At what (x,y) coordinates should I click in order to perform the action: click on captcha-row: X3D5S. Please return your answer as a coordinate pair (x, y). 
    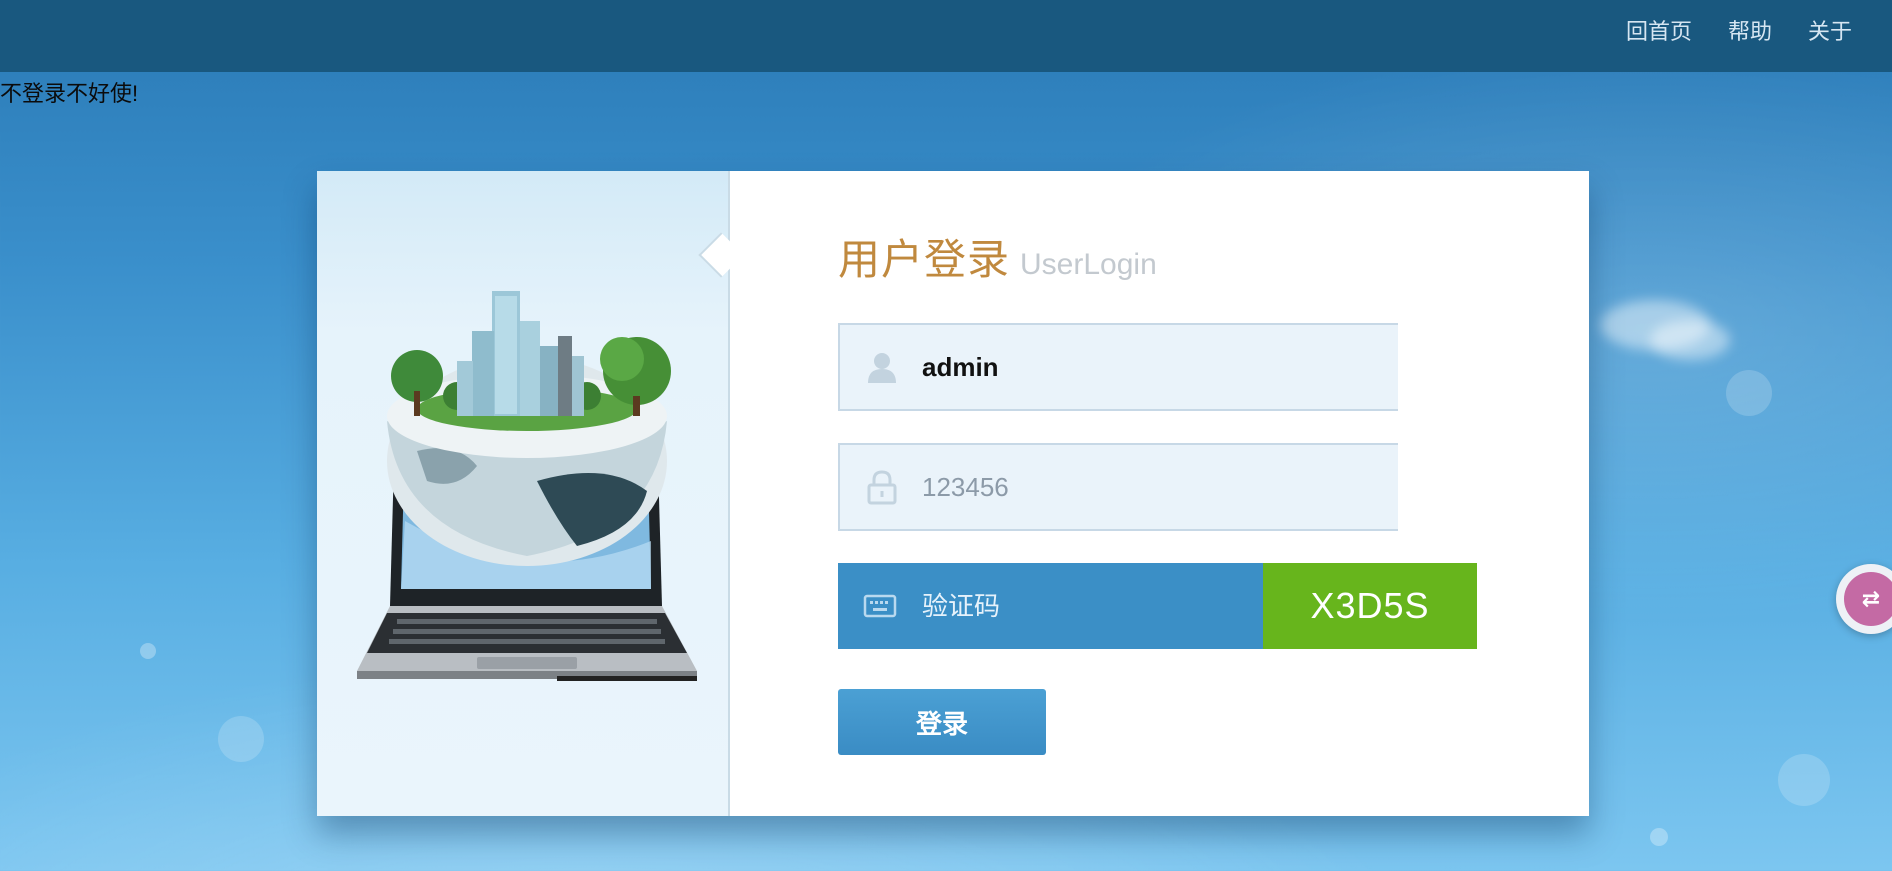
    Looking at the image, I should click on (1158, 606).